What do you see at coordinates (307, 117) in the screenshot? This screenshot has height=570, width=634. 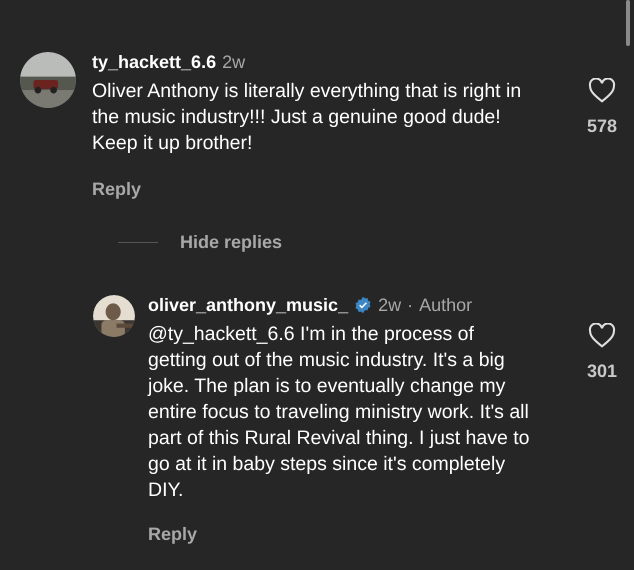 I see `comment-text: Oliver Anthony is literally everything that is right in the music industry!!! Just a genuine good dude! Keep it up brother!` at bounding box center [307, 117].